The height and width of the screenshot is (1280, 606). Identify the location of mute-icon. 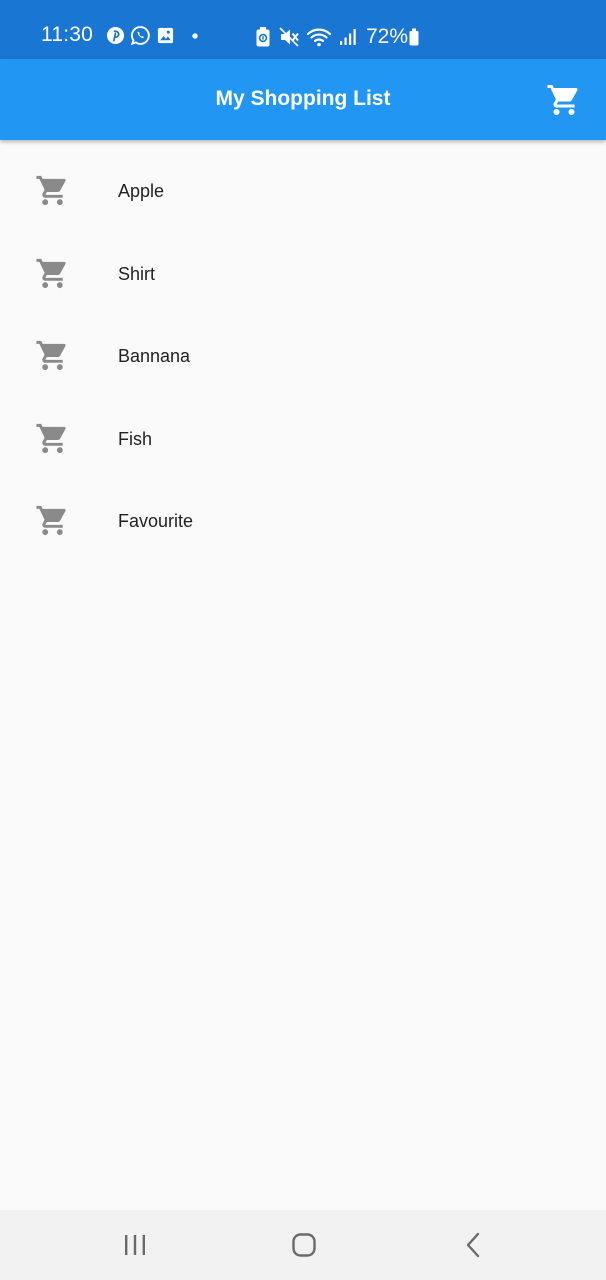
(289, 37).